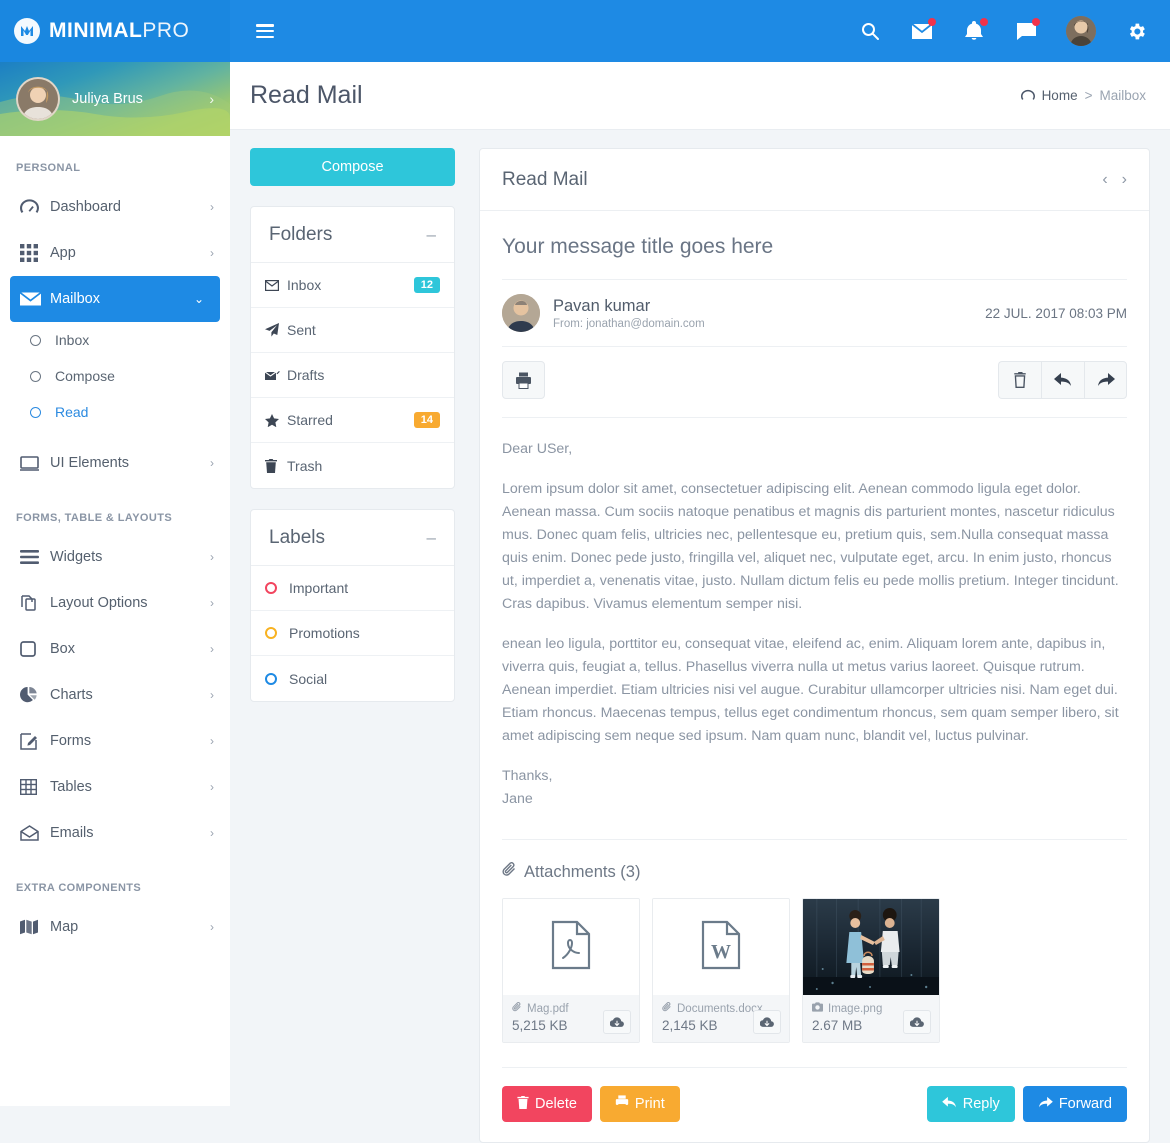  I want to click on folder-item-starred: Starred 14, so click(352, 420).